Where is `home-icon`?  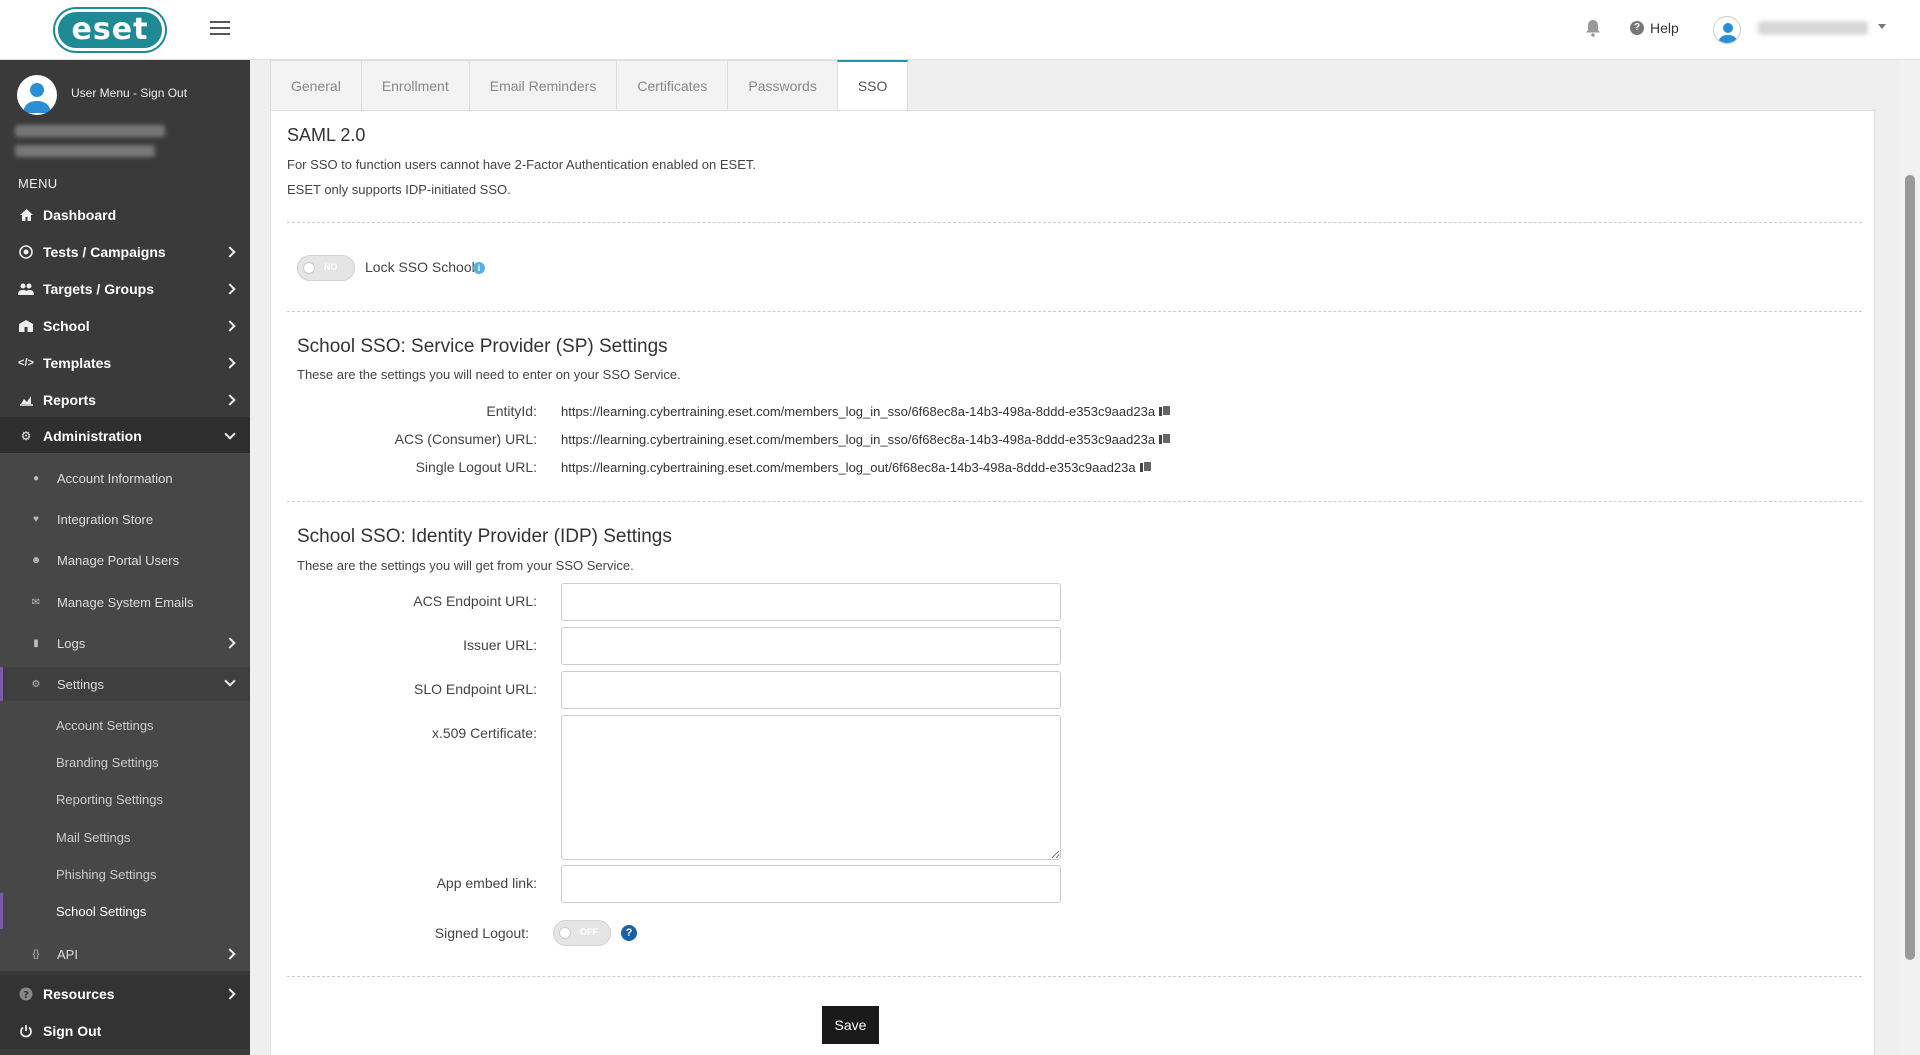 home-icon is located at coordinates (26, 215).